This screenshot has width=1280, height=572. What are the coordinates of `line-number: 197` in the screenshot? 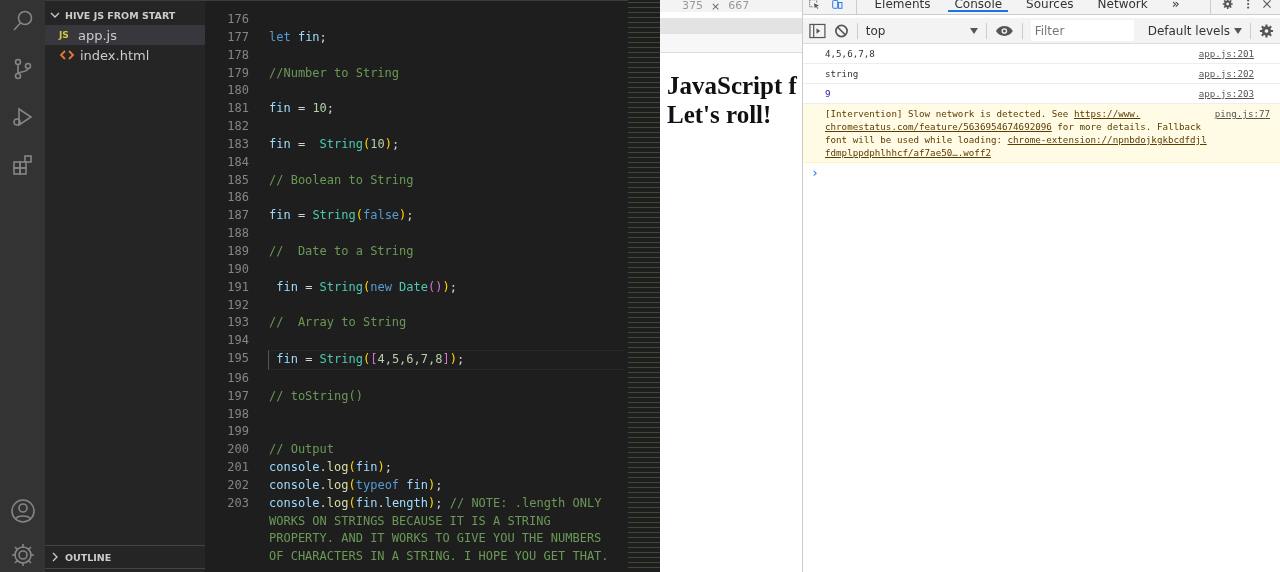 It's located at (237, 396).